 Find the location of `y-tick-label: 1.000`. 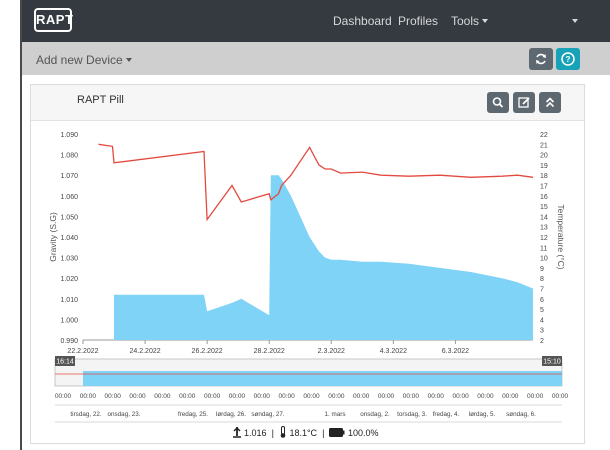

y-tick-label: 1.000 is located at coordinates (69, 320).